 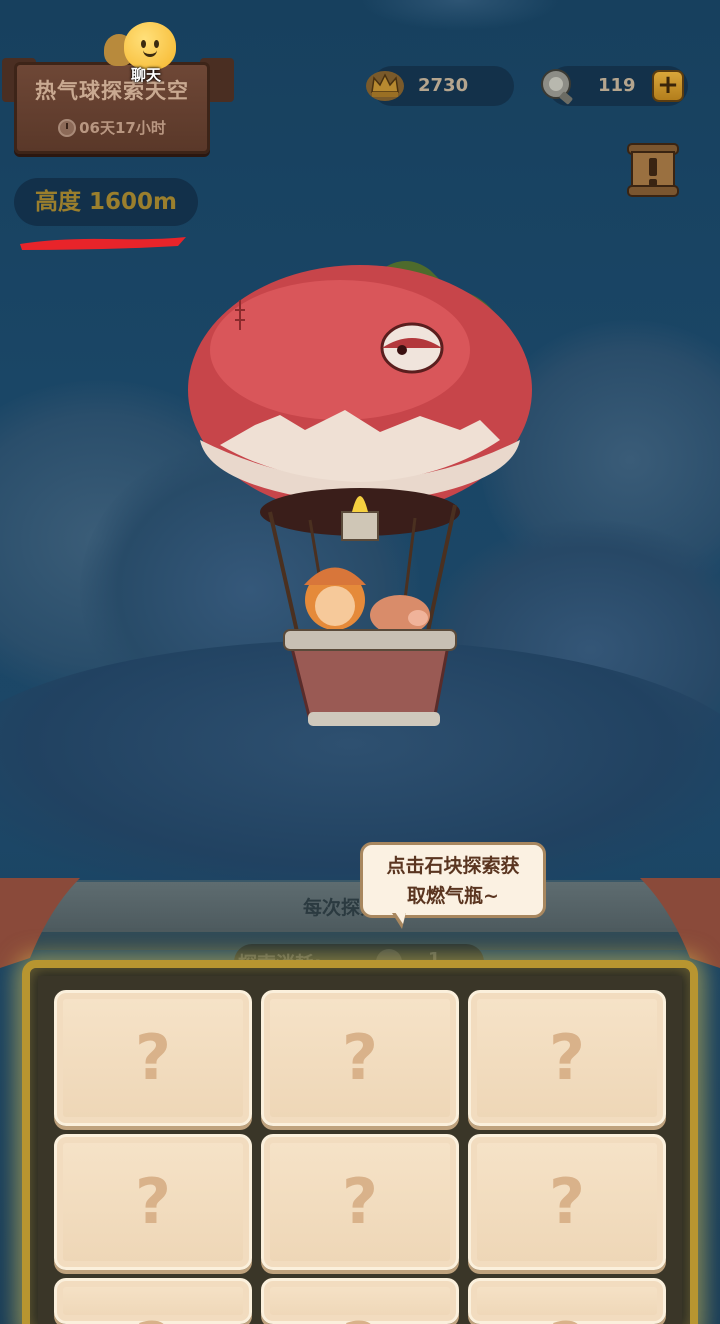 I want to click on curtain-right, so click(x=680, y=923).